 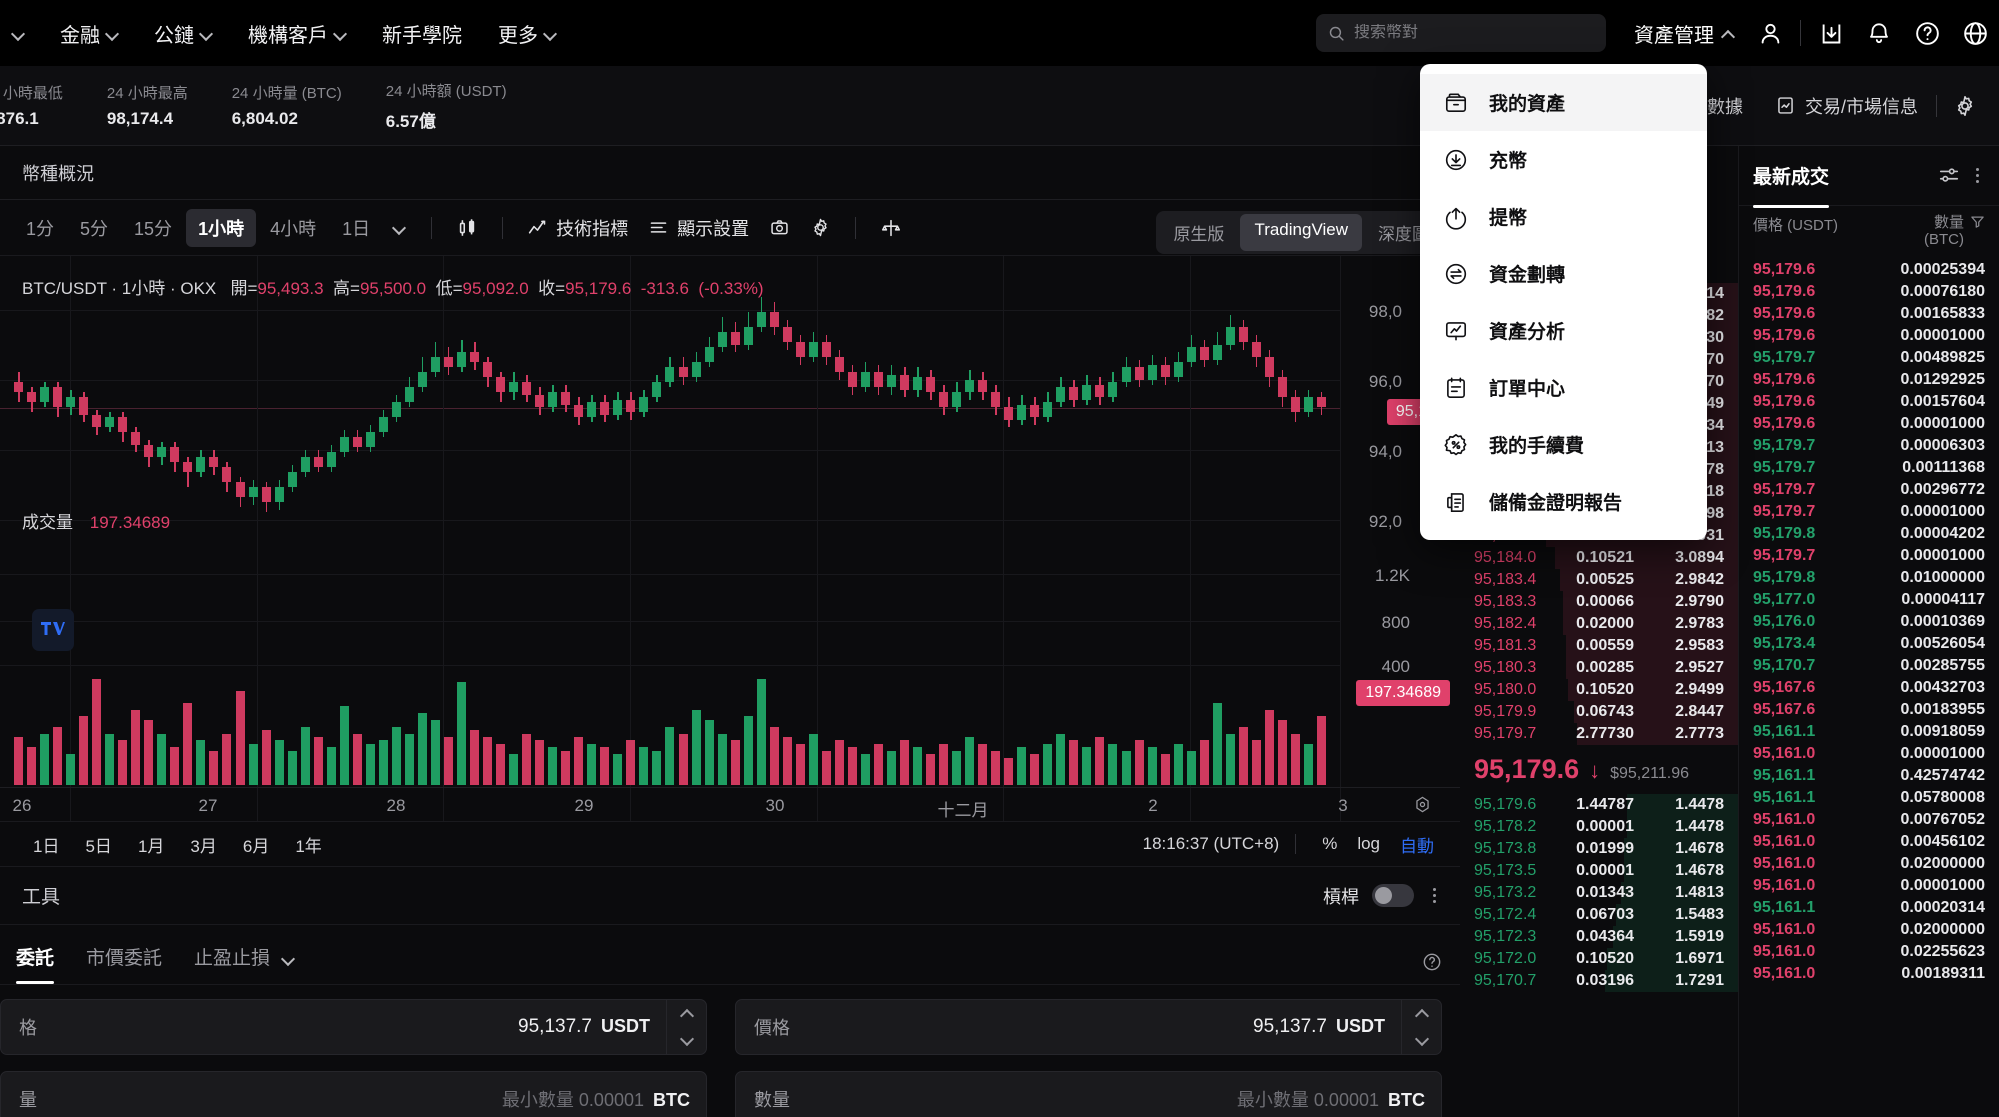 What do you see at coordinates (1088, 1058) in the screenshot?
I see `sell-order-form: 價格 95,137.7 USDT 數量 最小數量 0.00001 BTC` at bounding box center [1088, 1058].